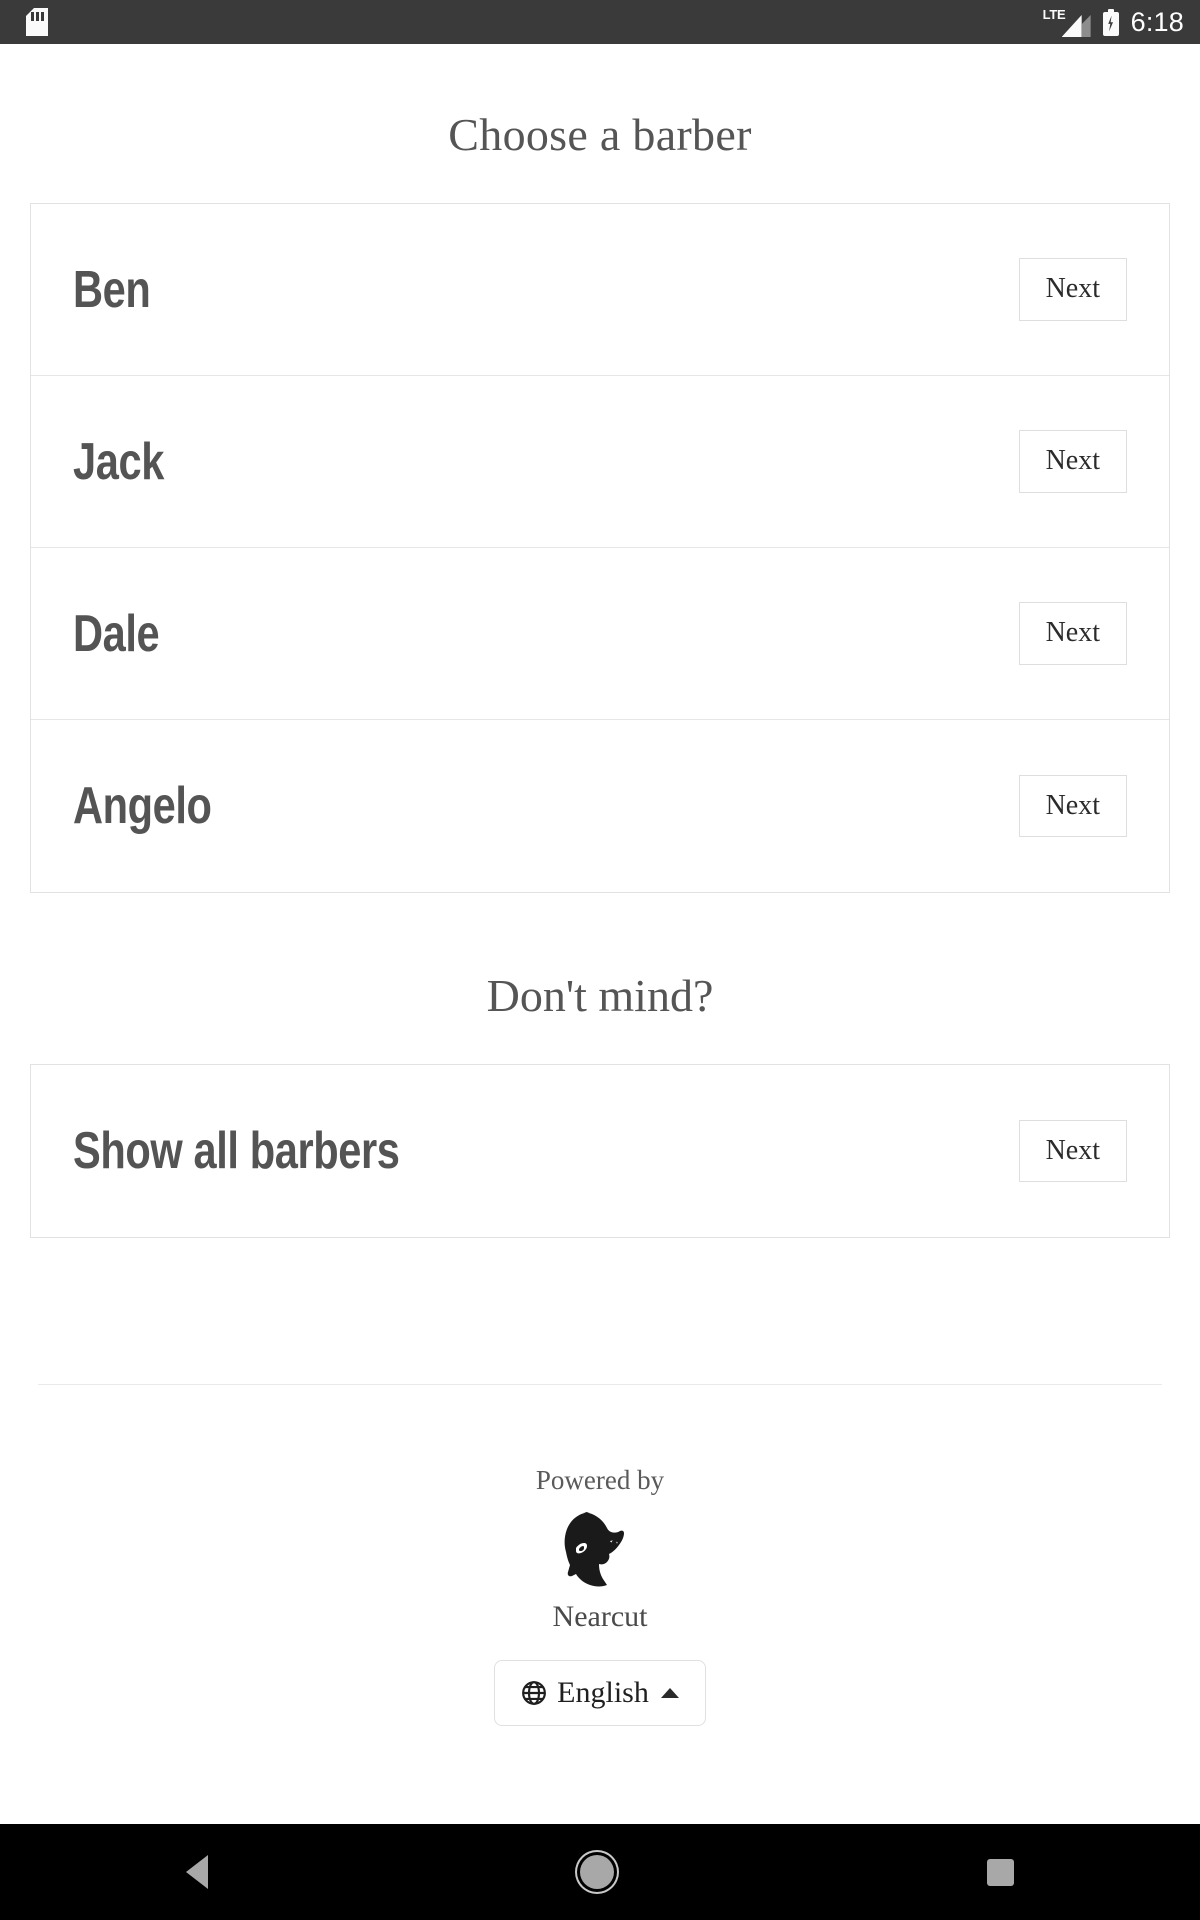 The height and width of the screenshot is (1920, 1200). I want to click on status-bar-notifications, so click(37, 22).